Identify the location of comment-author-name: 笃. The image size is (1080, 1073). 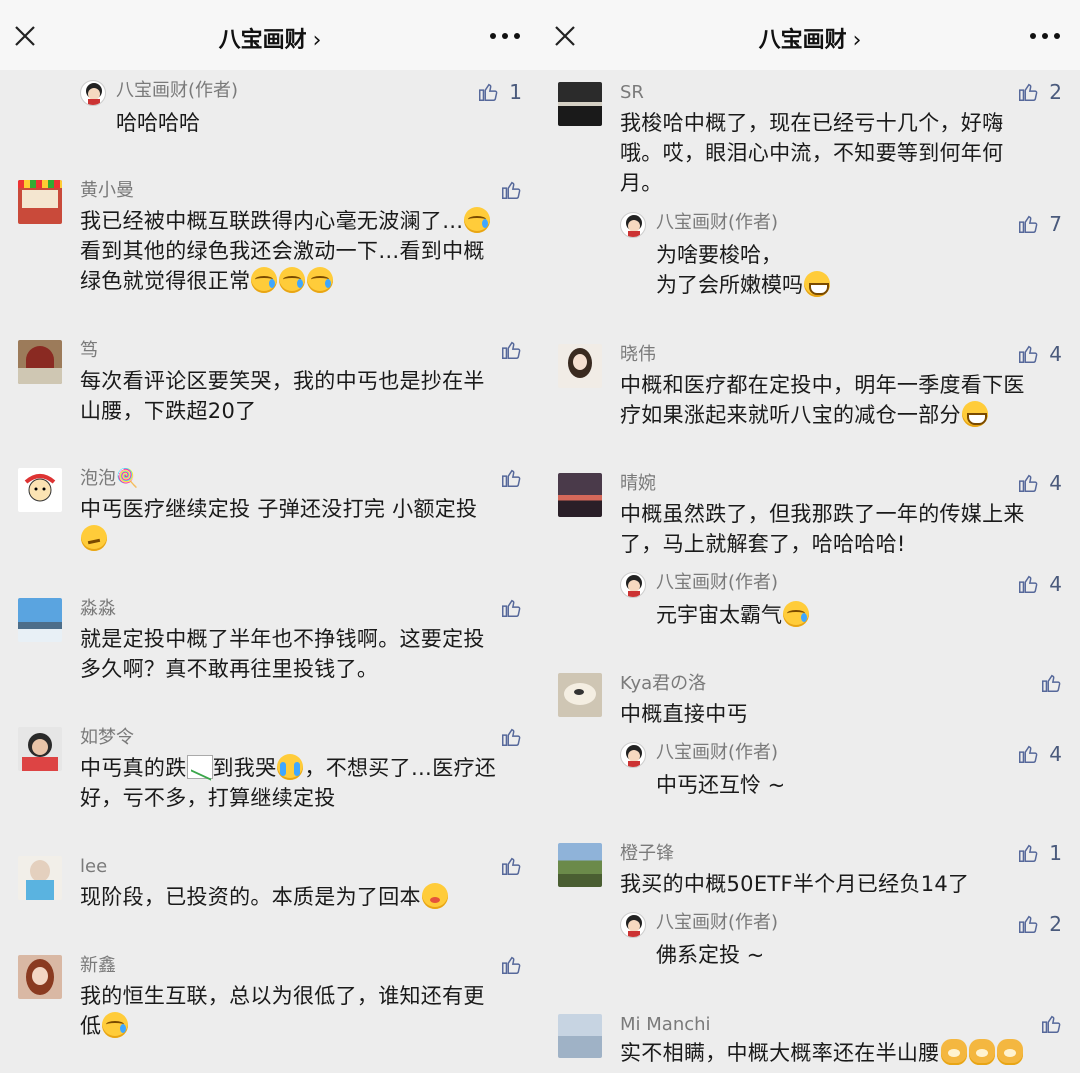
(89, 351).